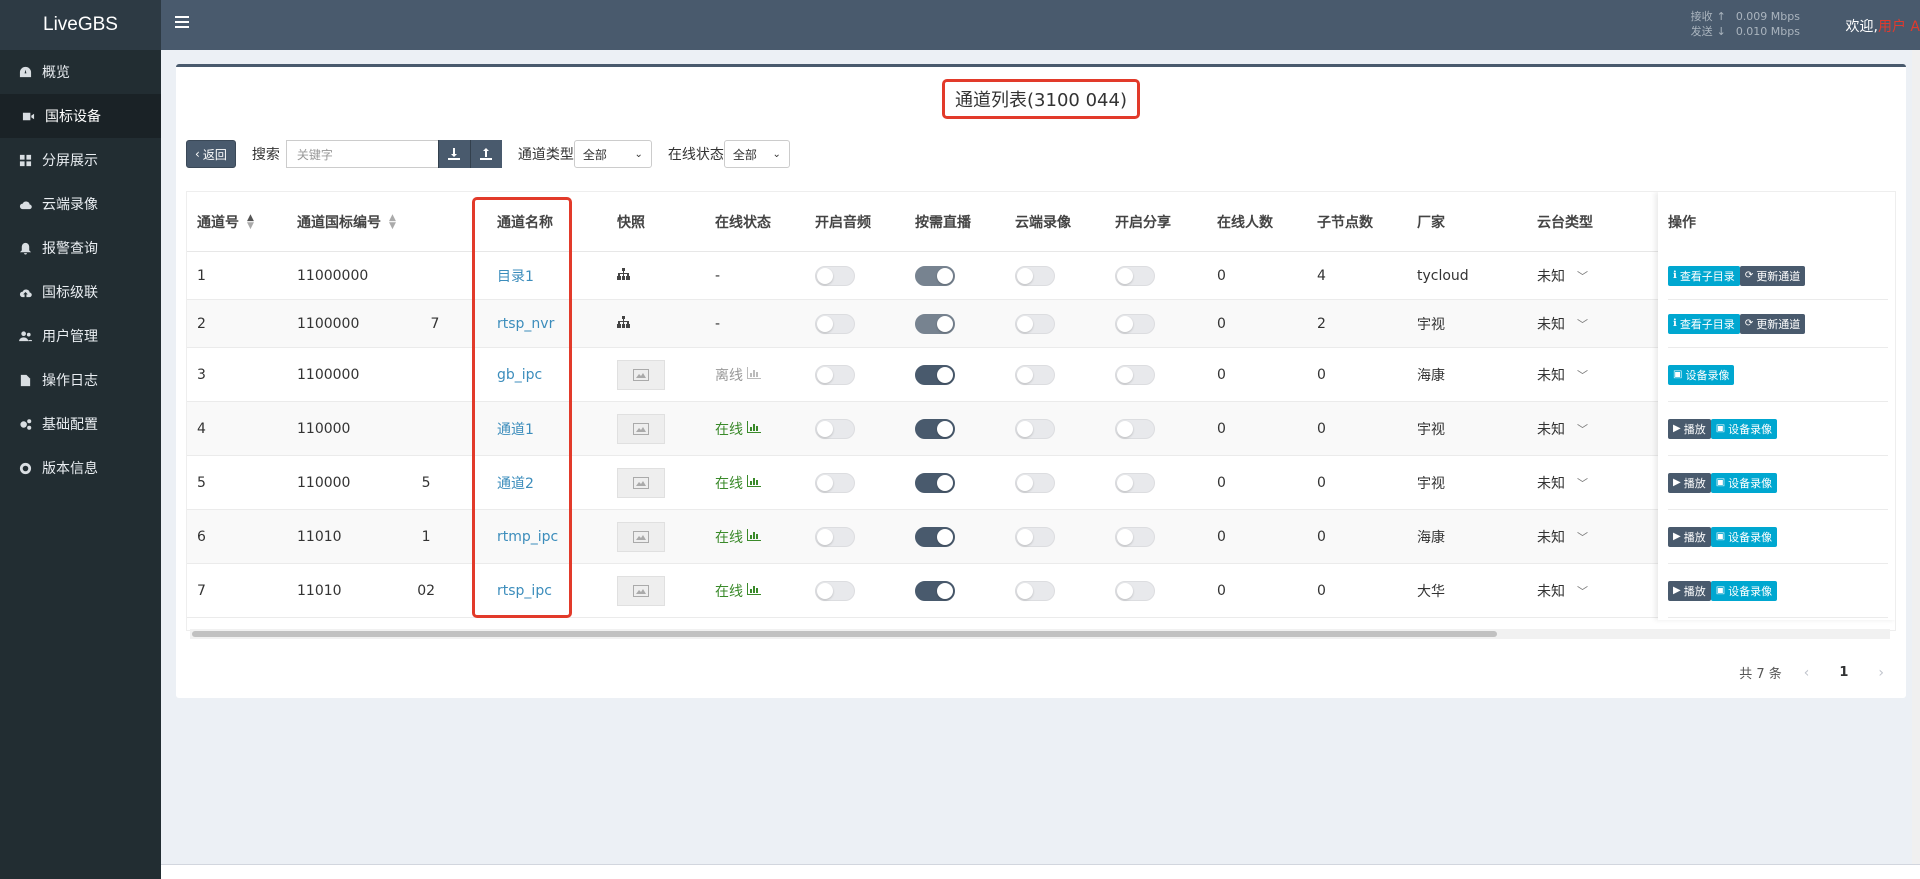 The image size is (1920, 879). I want to click on sidebar-item-label: 报警查询, so click(70, 249).